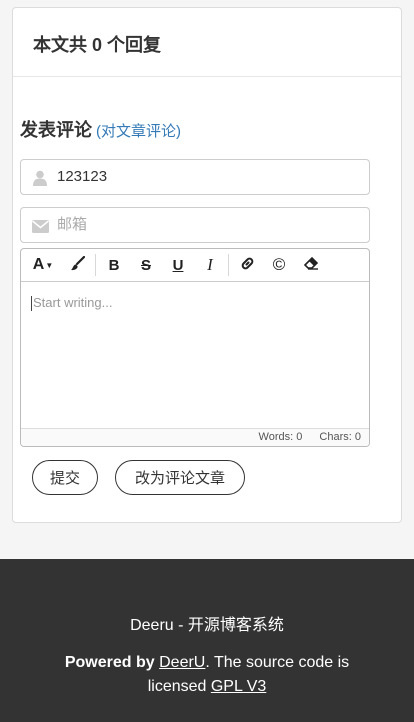 The width and height of the screenshot is (414, 722). I want to click on editor-toolbar: A ▼ B S U I ©, so click(195, 265).